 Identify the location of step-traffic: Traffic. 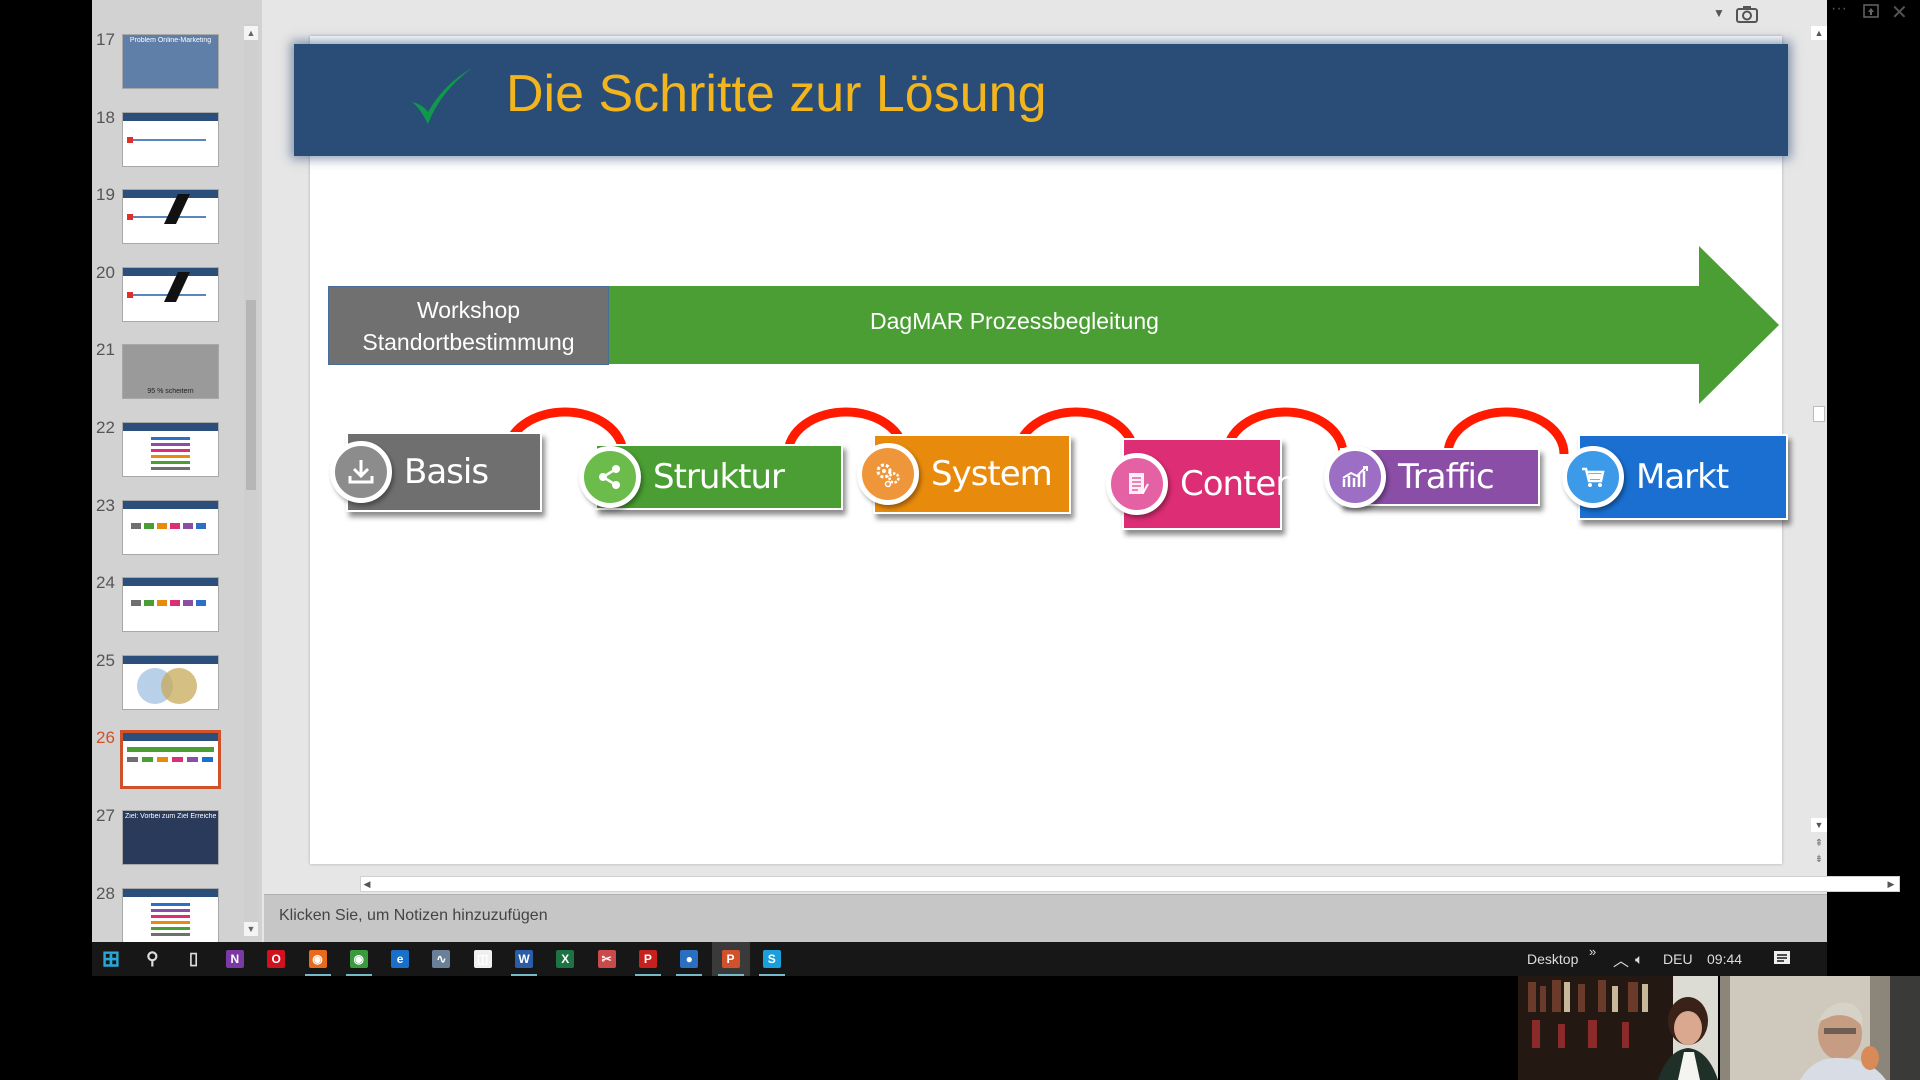
(1432, 477).